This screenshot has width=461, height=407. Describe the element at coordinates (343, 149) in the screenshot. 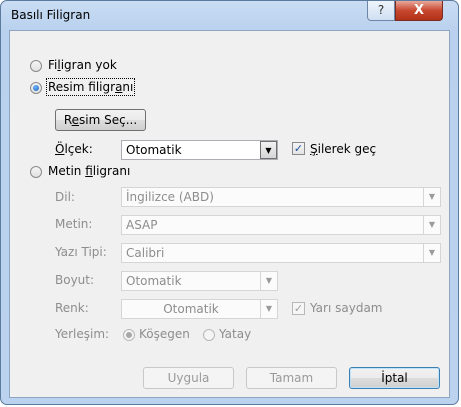

I see `washout-label: Şilerek geç` at that location.